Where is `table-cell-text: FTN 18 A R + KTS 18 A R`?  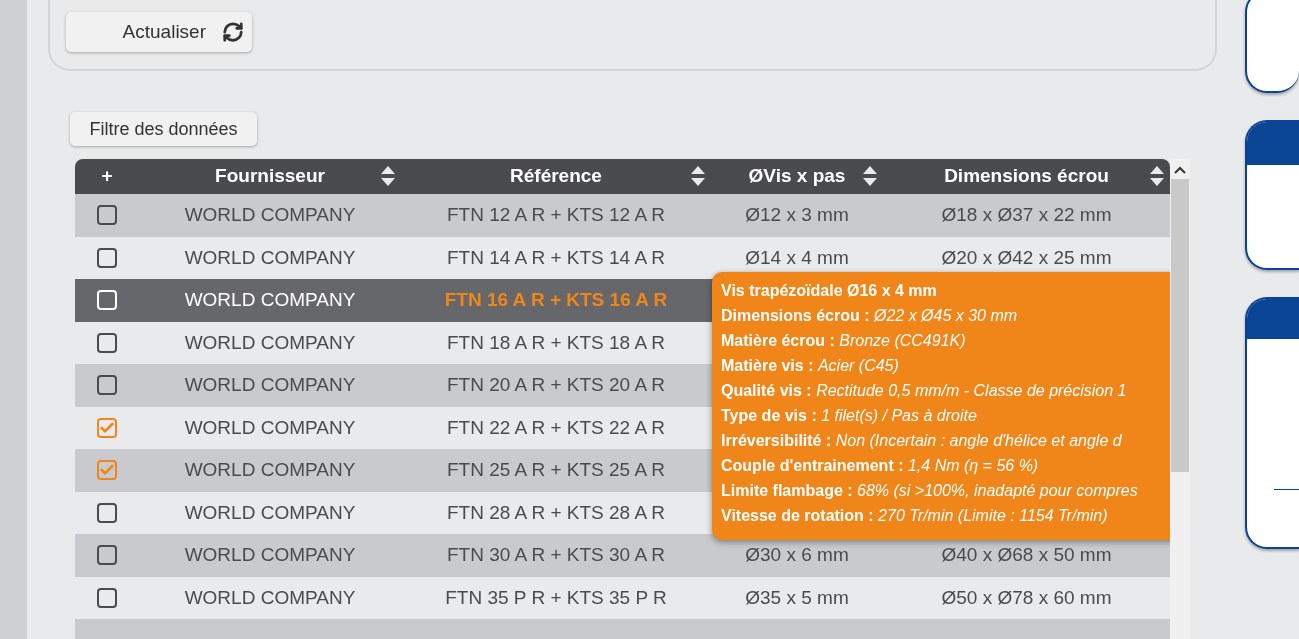
table-cell-text: FTN 18 A R + KTS 18 A R is located at coordinates (556, 342).